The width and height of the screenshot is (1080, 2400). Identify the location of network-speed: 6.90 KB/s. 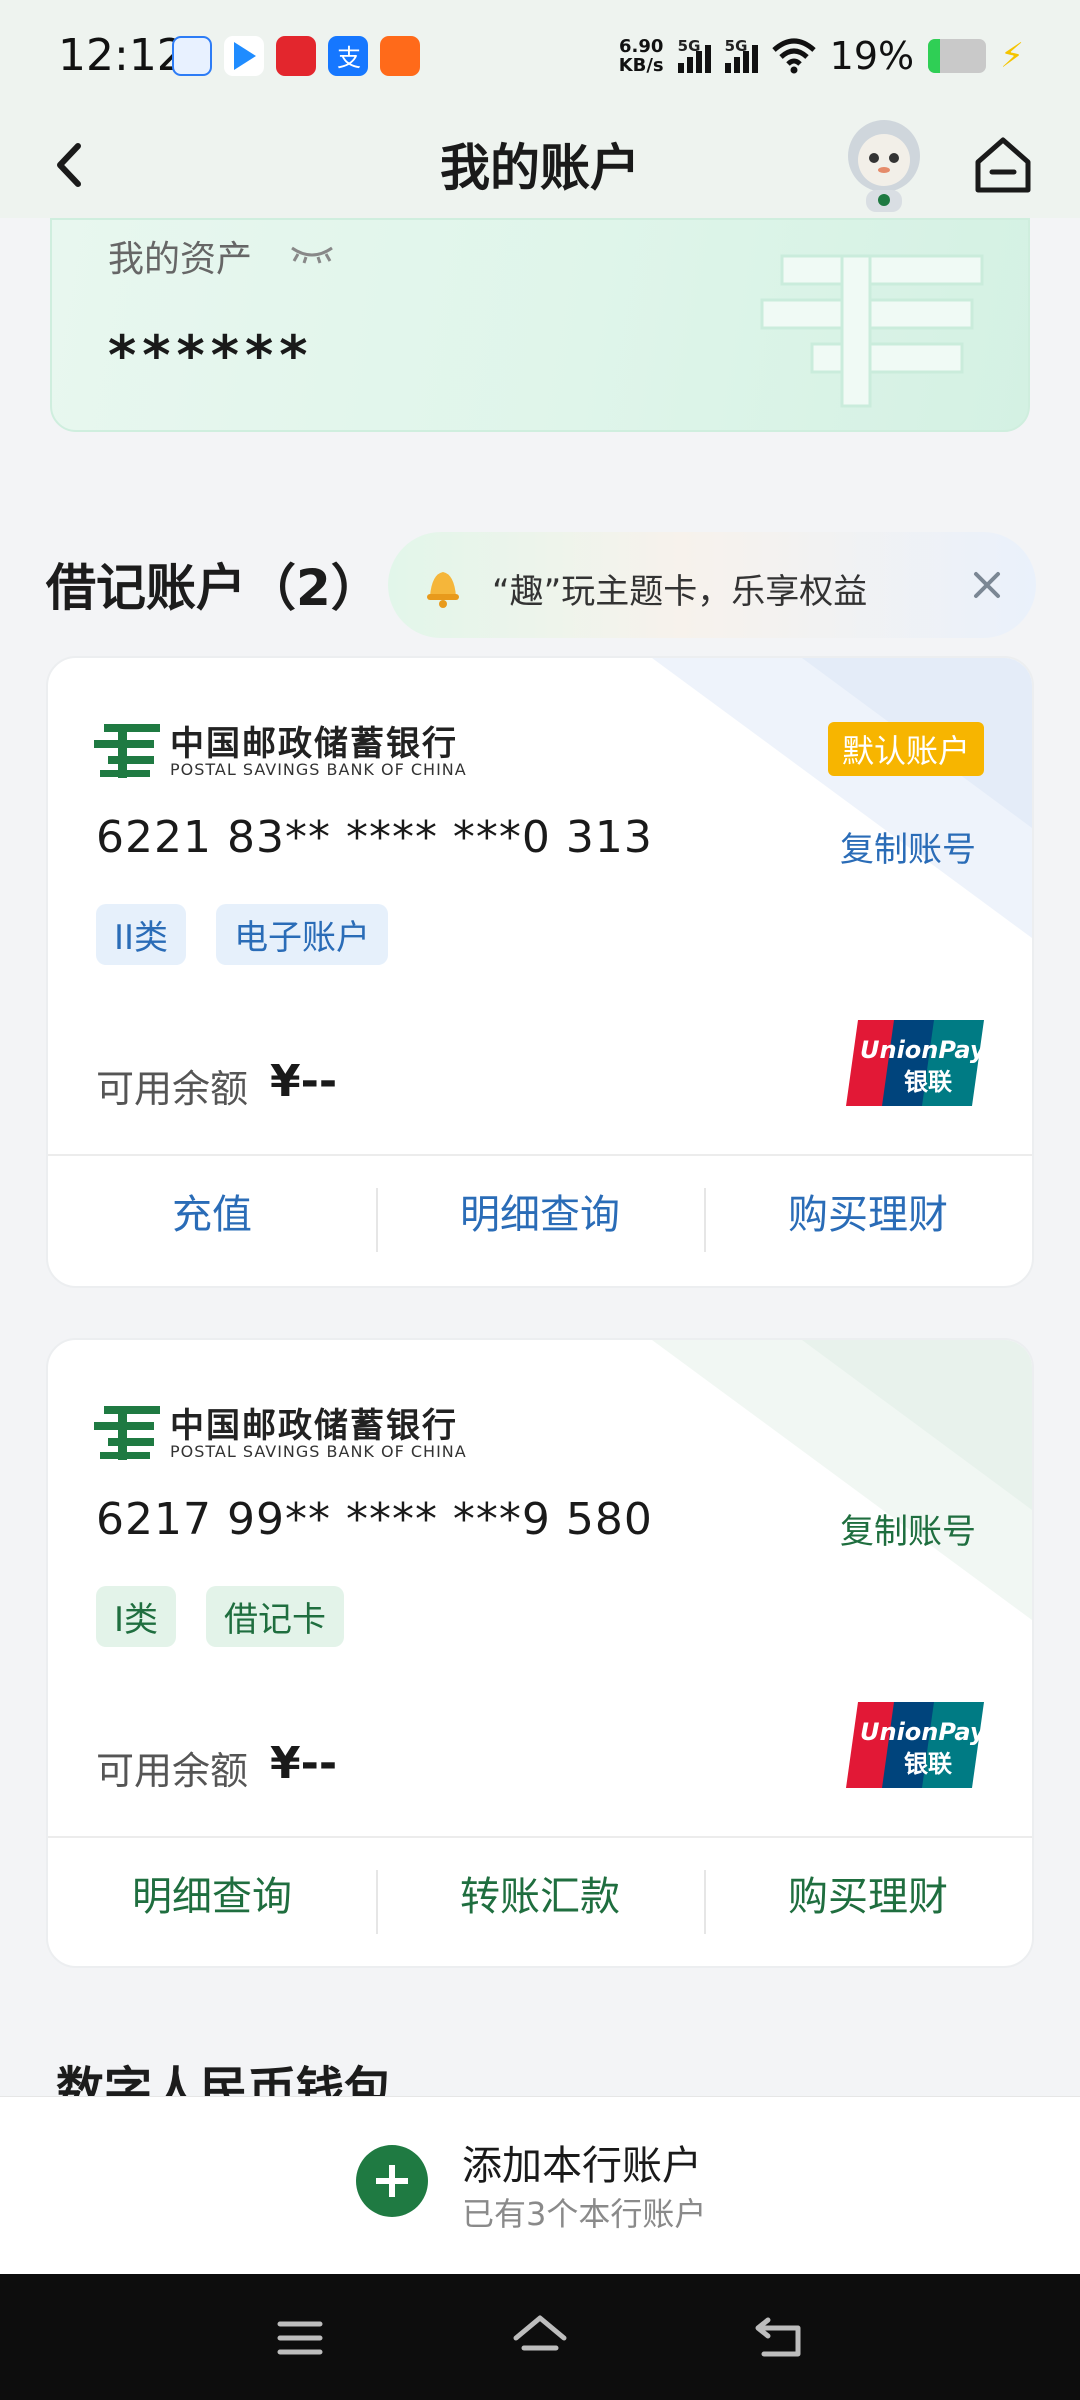
(641, 56).